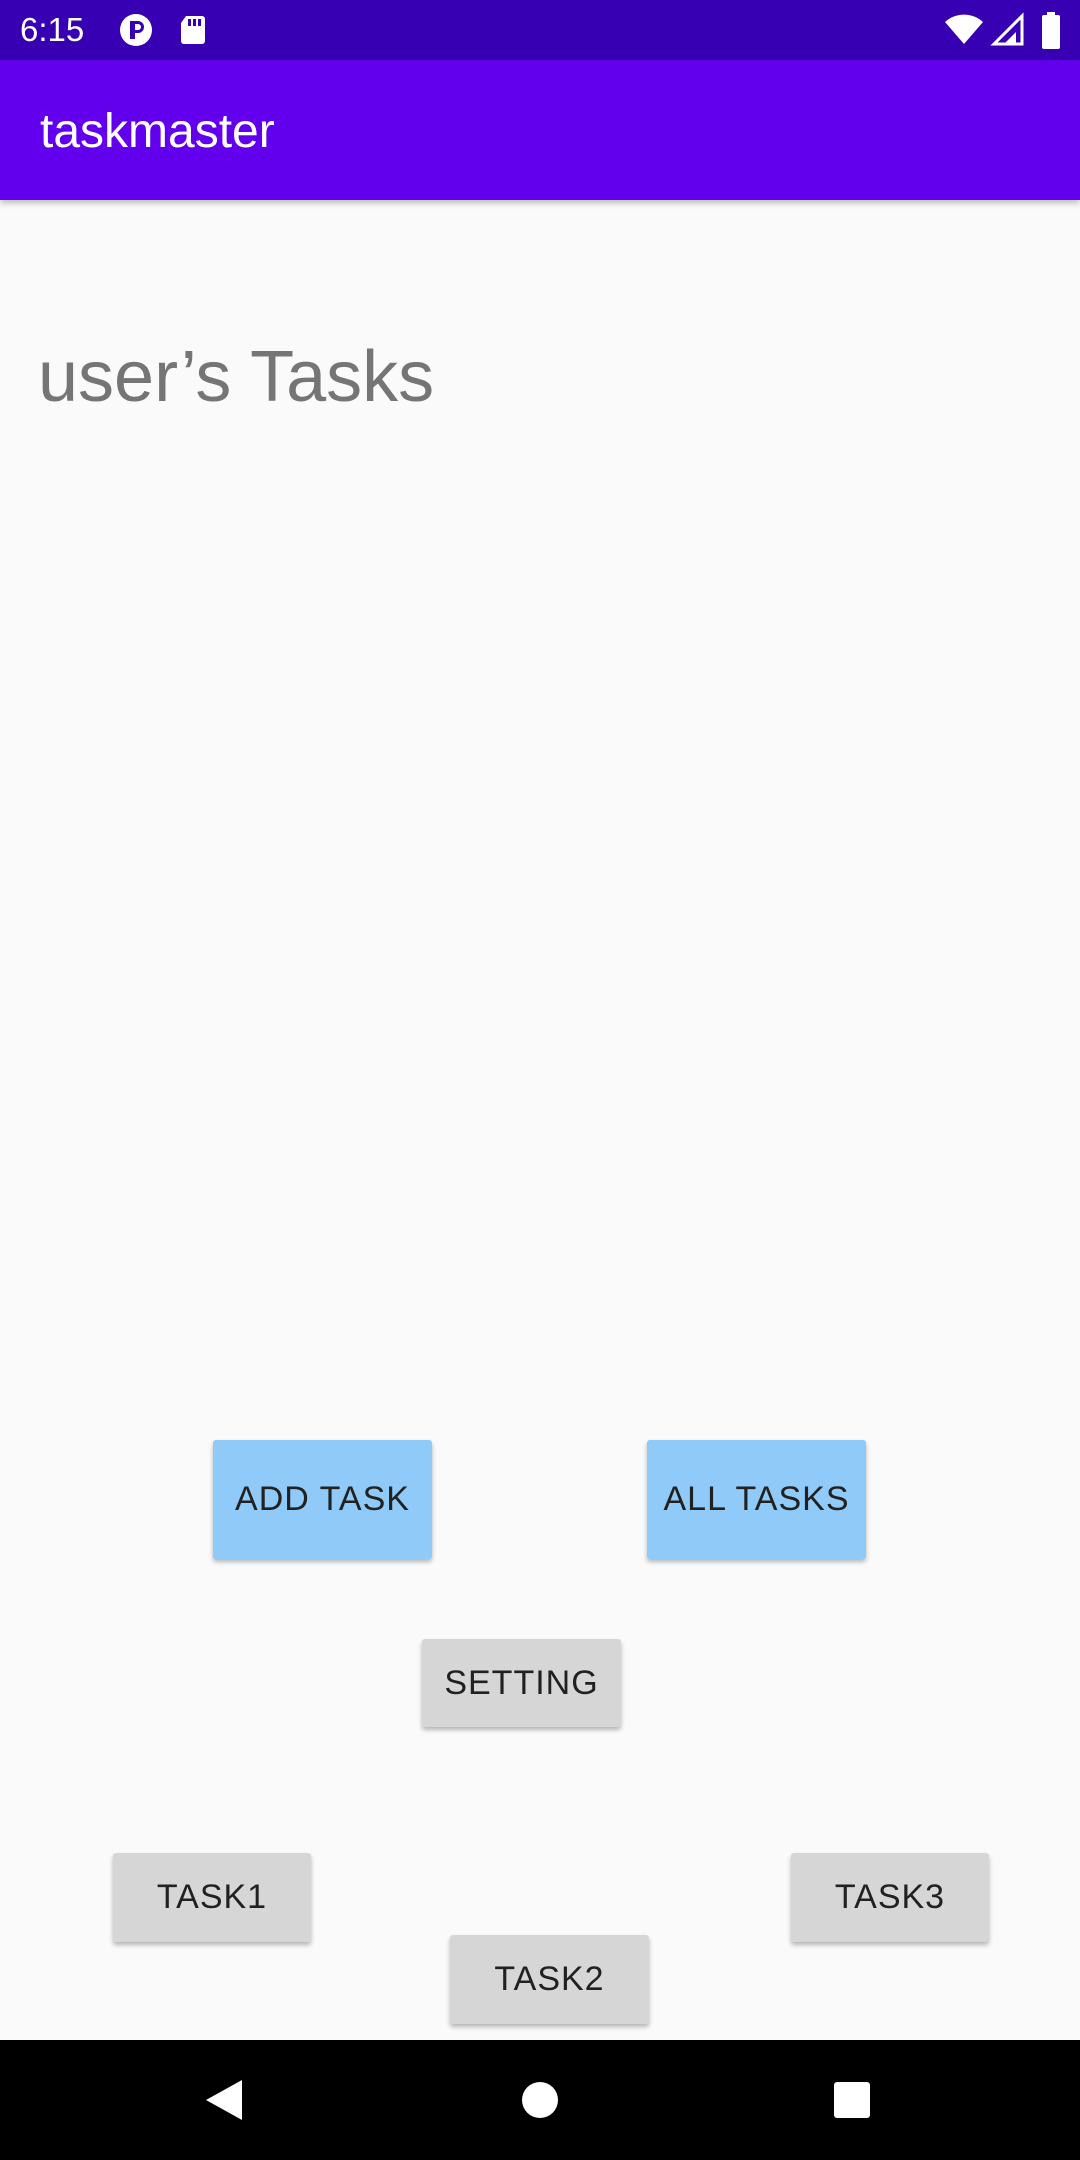  What do you see at coordinates (1008, 30) in the screenshot?
I see `cell-signal-icon` at bounding box center [1008, 30].